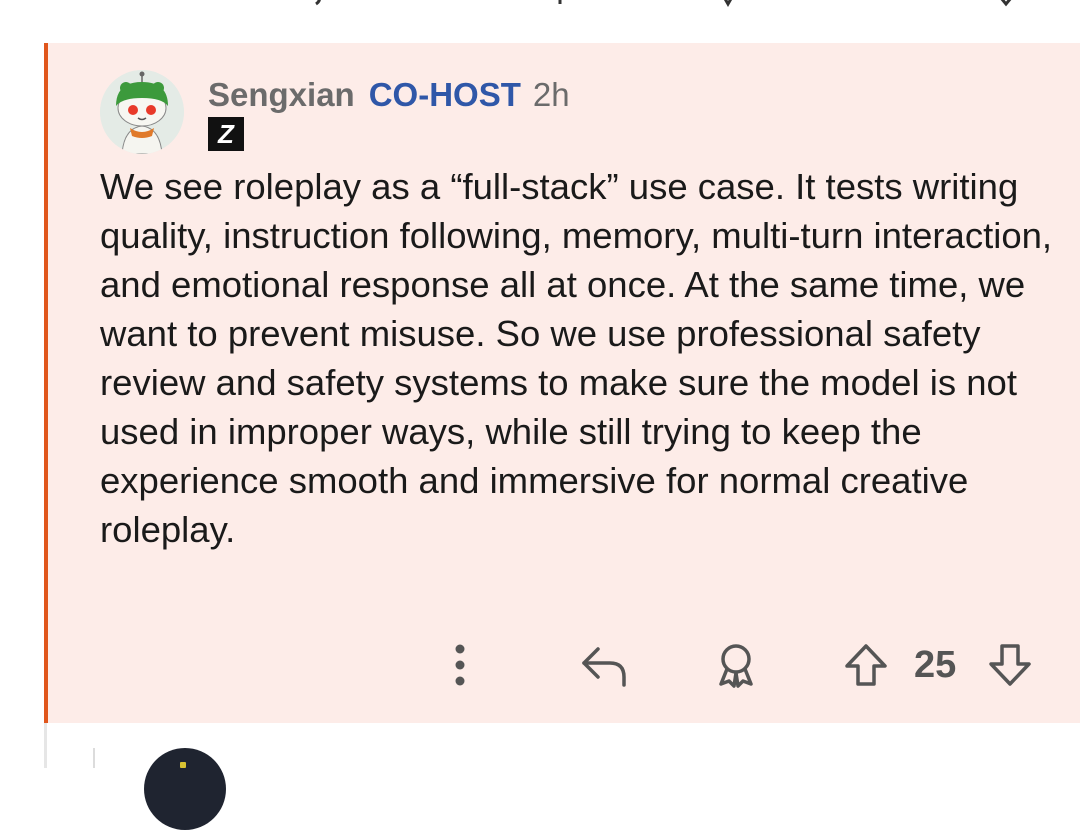 This screenshot has width=1080, height=830. What do you see at coordinates (45, 745) in the screenshot?
I see `thread-line` at bounding box center [45, 745].